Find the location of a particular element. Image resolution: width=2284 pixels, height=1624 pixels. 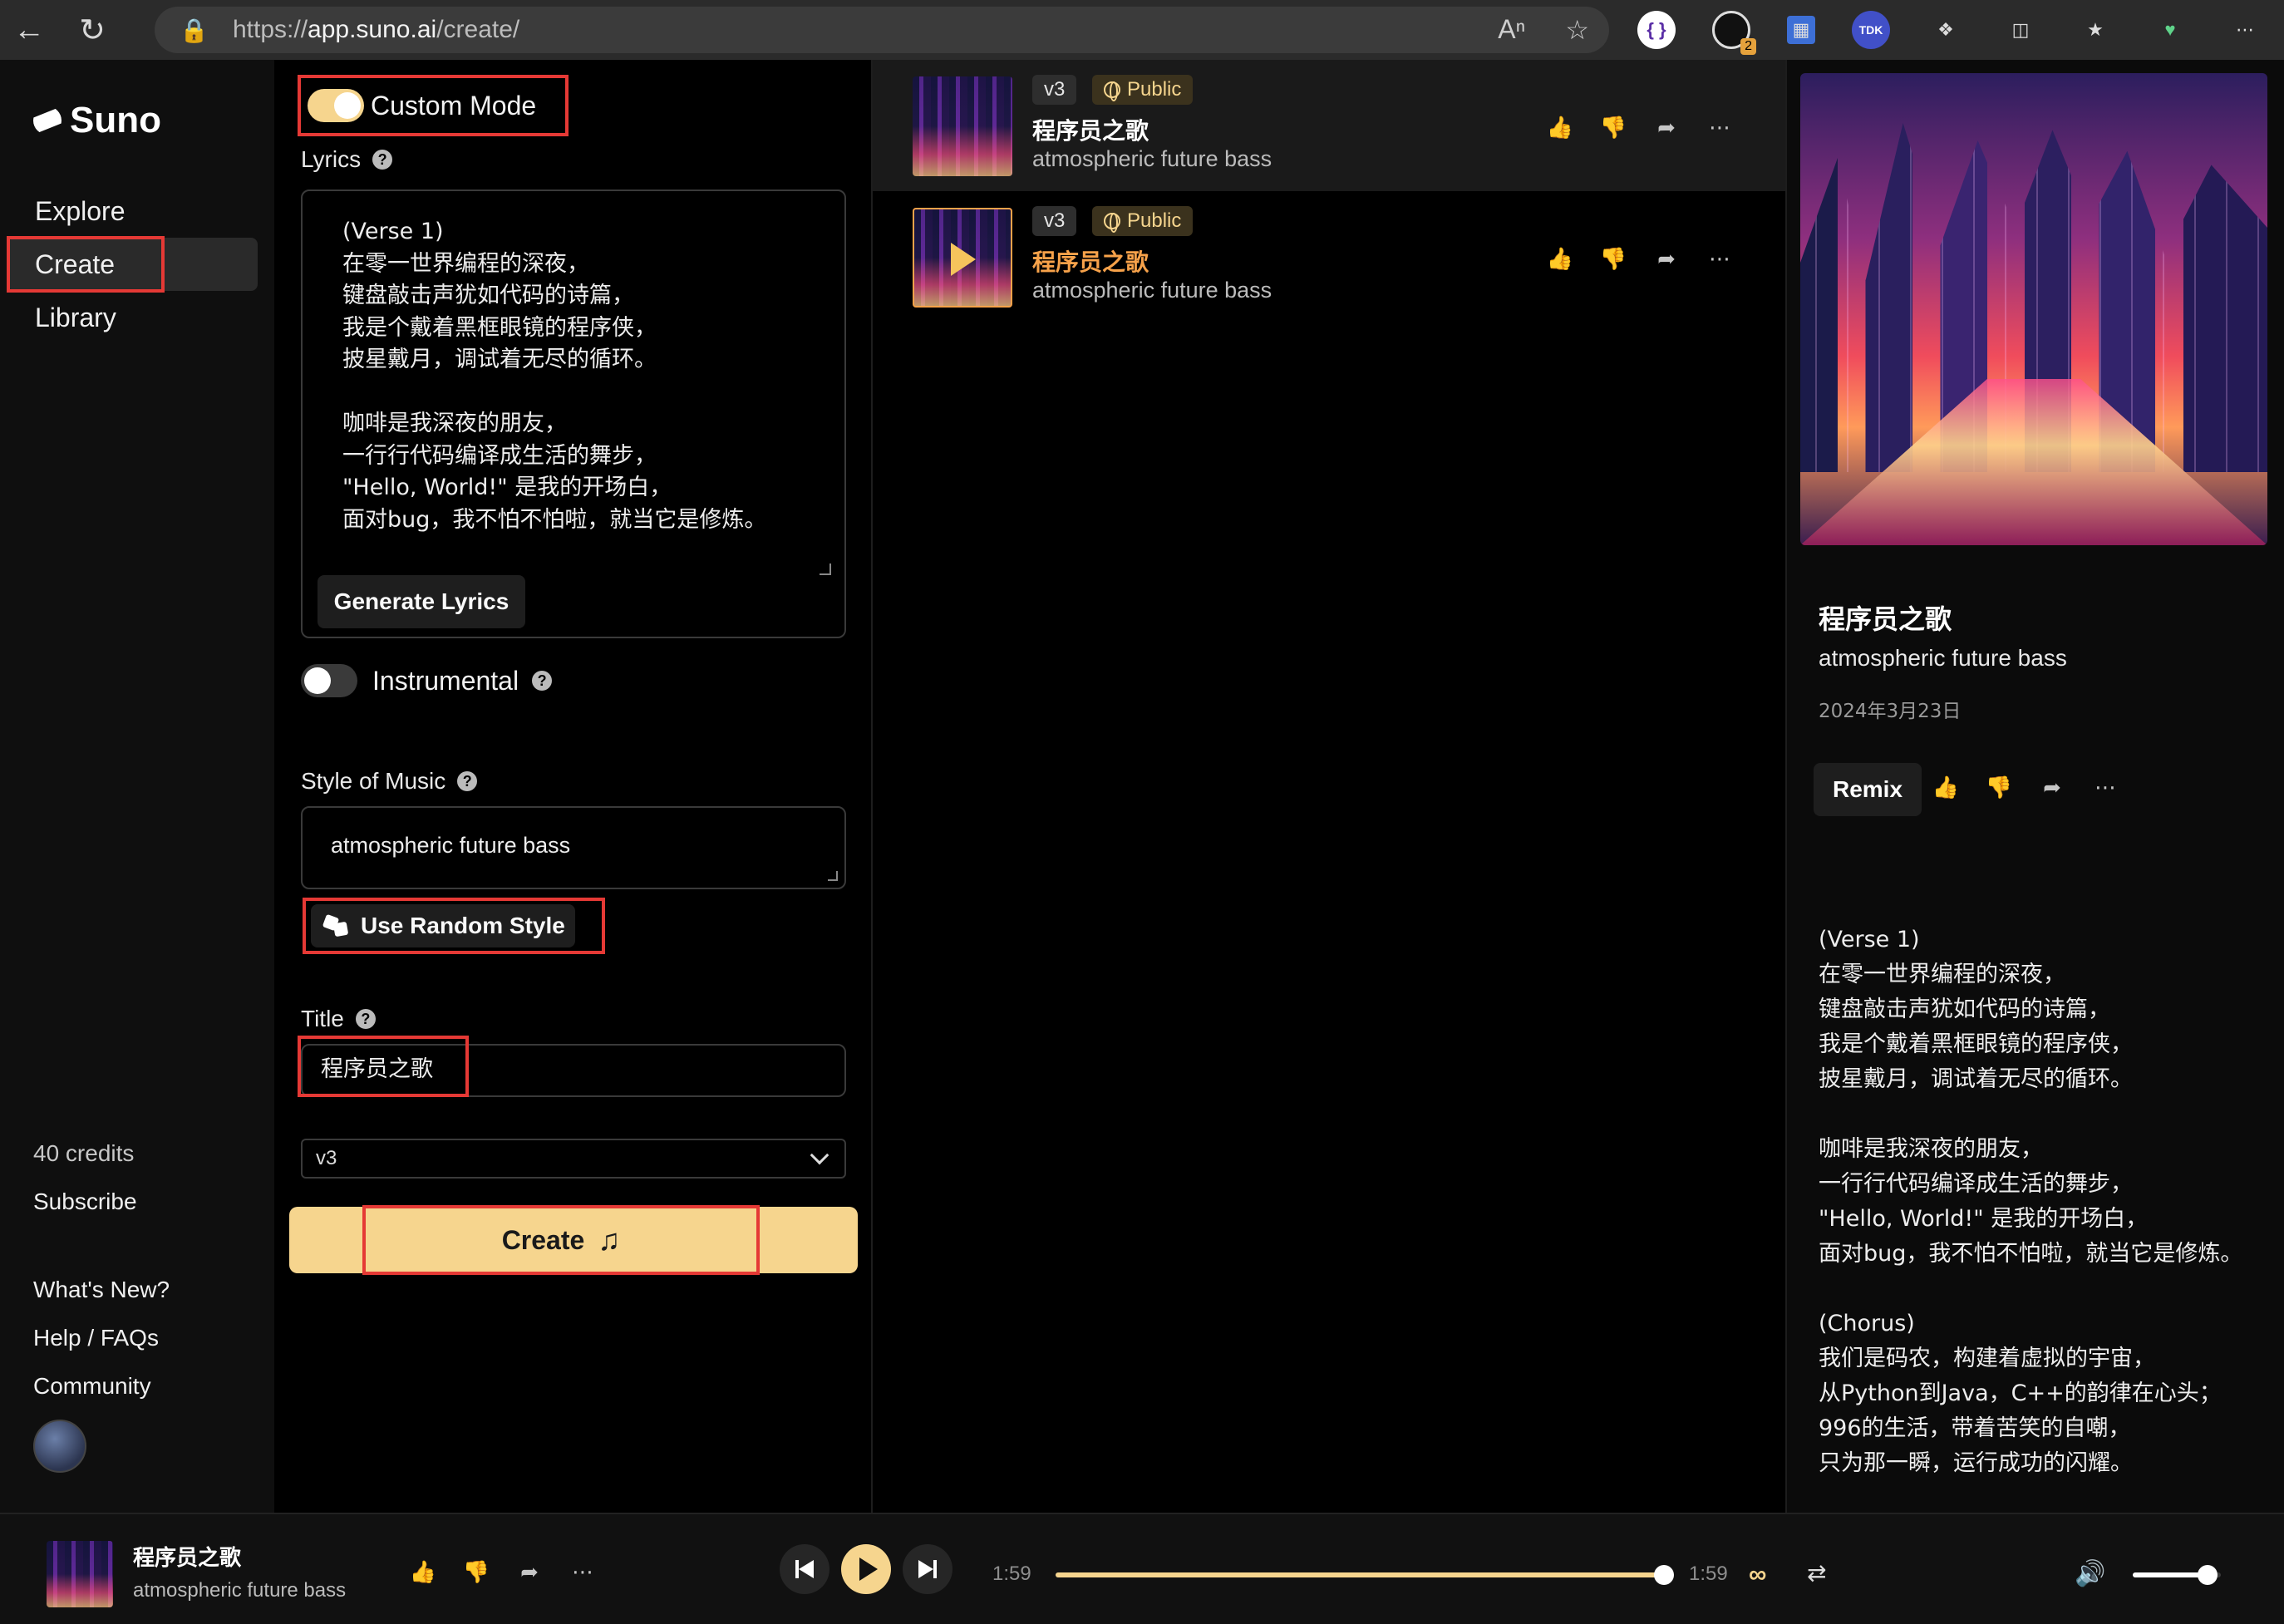

read-aloud-icon: Aⁿ is located at coordinates (1511, 30).